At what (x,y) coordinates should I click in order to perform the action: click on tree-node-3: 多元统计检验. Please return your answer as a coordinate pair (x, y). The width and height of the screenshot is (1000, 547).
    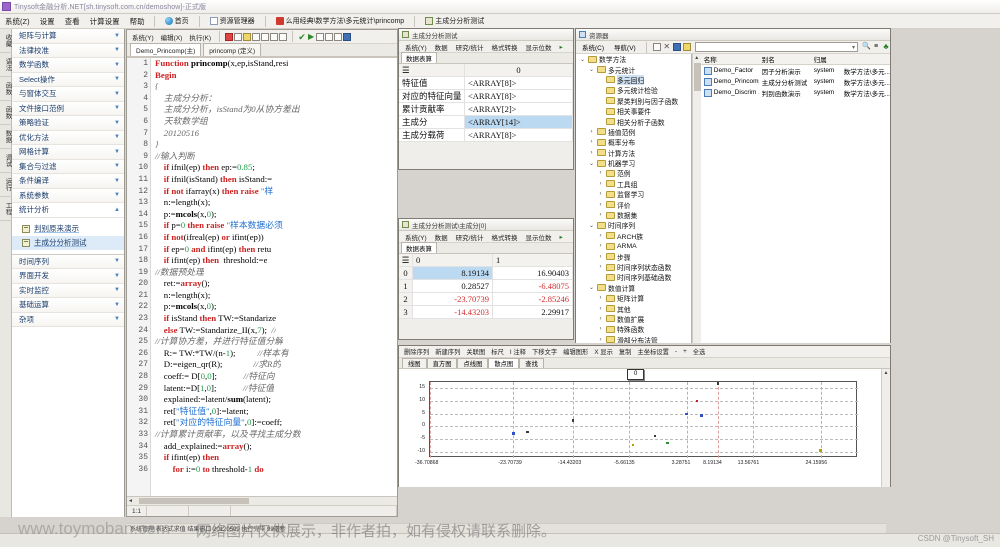
    Looking at the image, I should click on (633, 90).